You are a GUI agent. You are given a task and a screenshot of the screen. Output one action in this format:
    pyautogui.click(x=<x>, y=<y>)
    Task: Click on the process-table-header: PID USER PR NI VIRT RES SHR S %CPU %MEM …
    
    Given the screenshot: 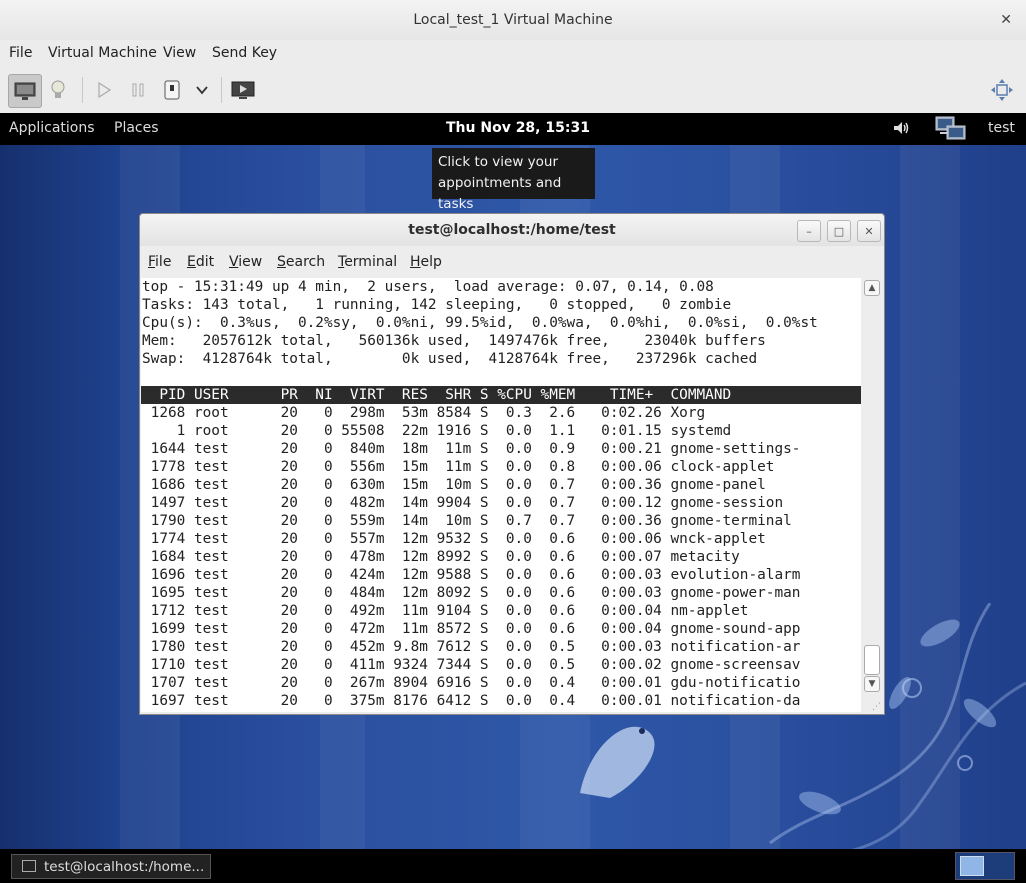 What is the action you would take?
    pyautogui.click(x=501, y=395)
    